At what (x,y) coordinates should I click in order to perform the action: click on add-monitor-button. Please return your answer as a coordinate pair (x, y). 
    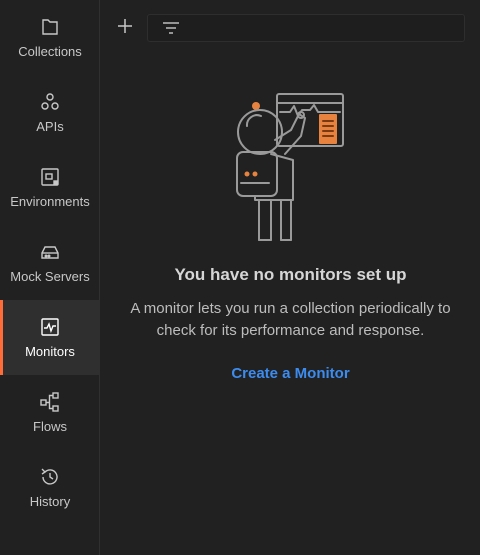
    Looking at the image, I should click on (125, 28).